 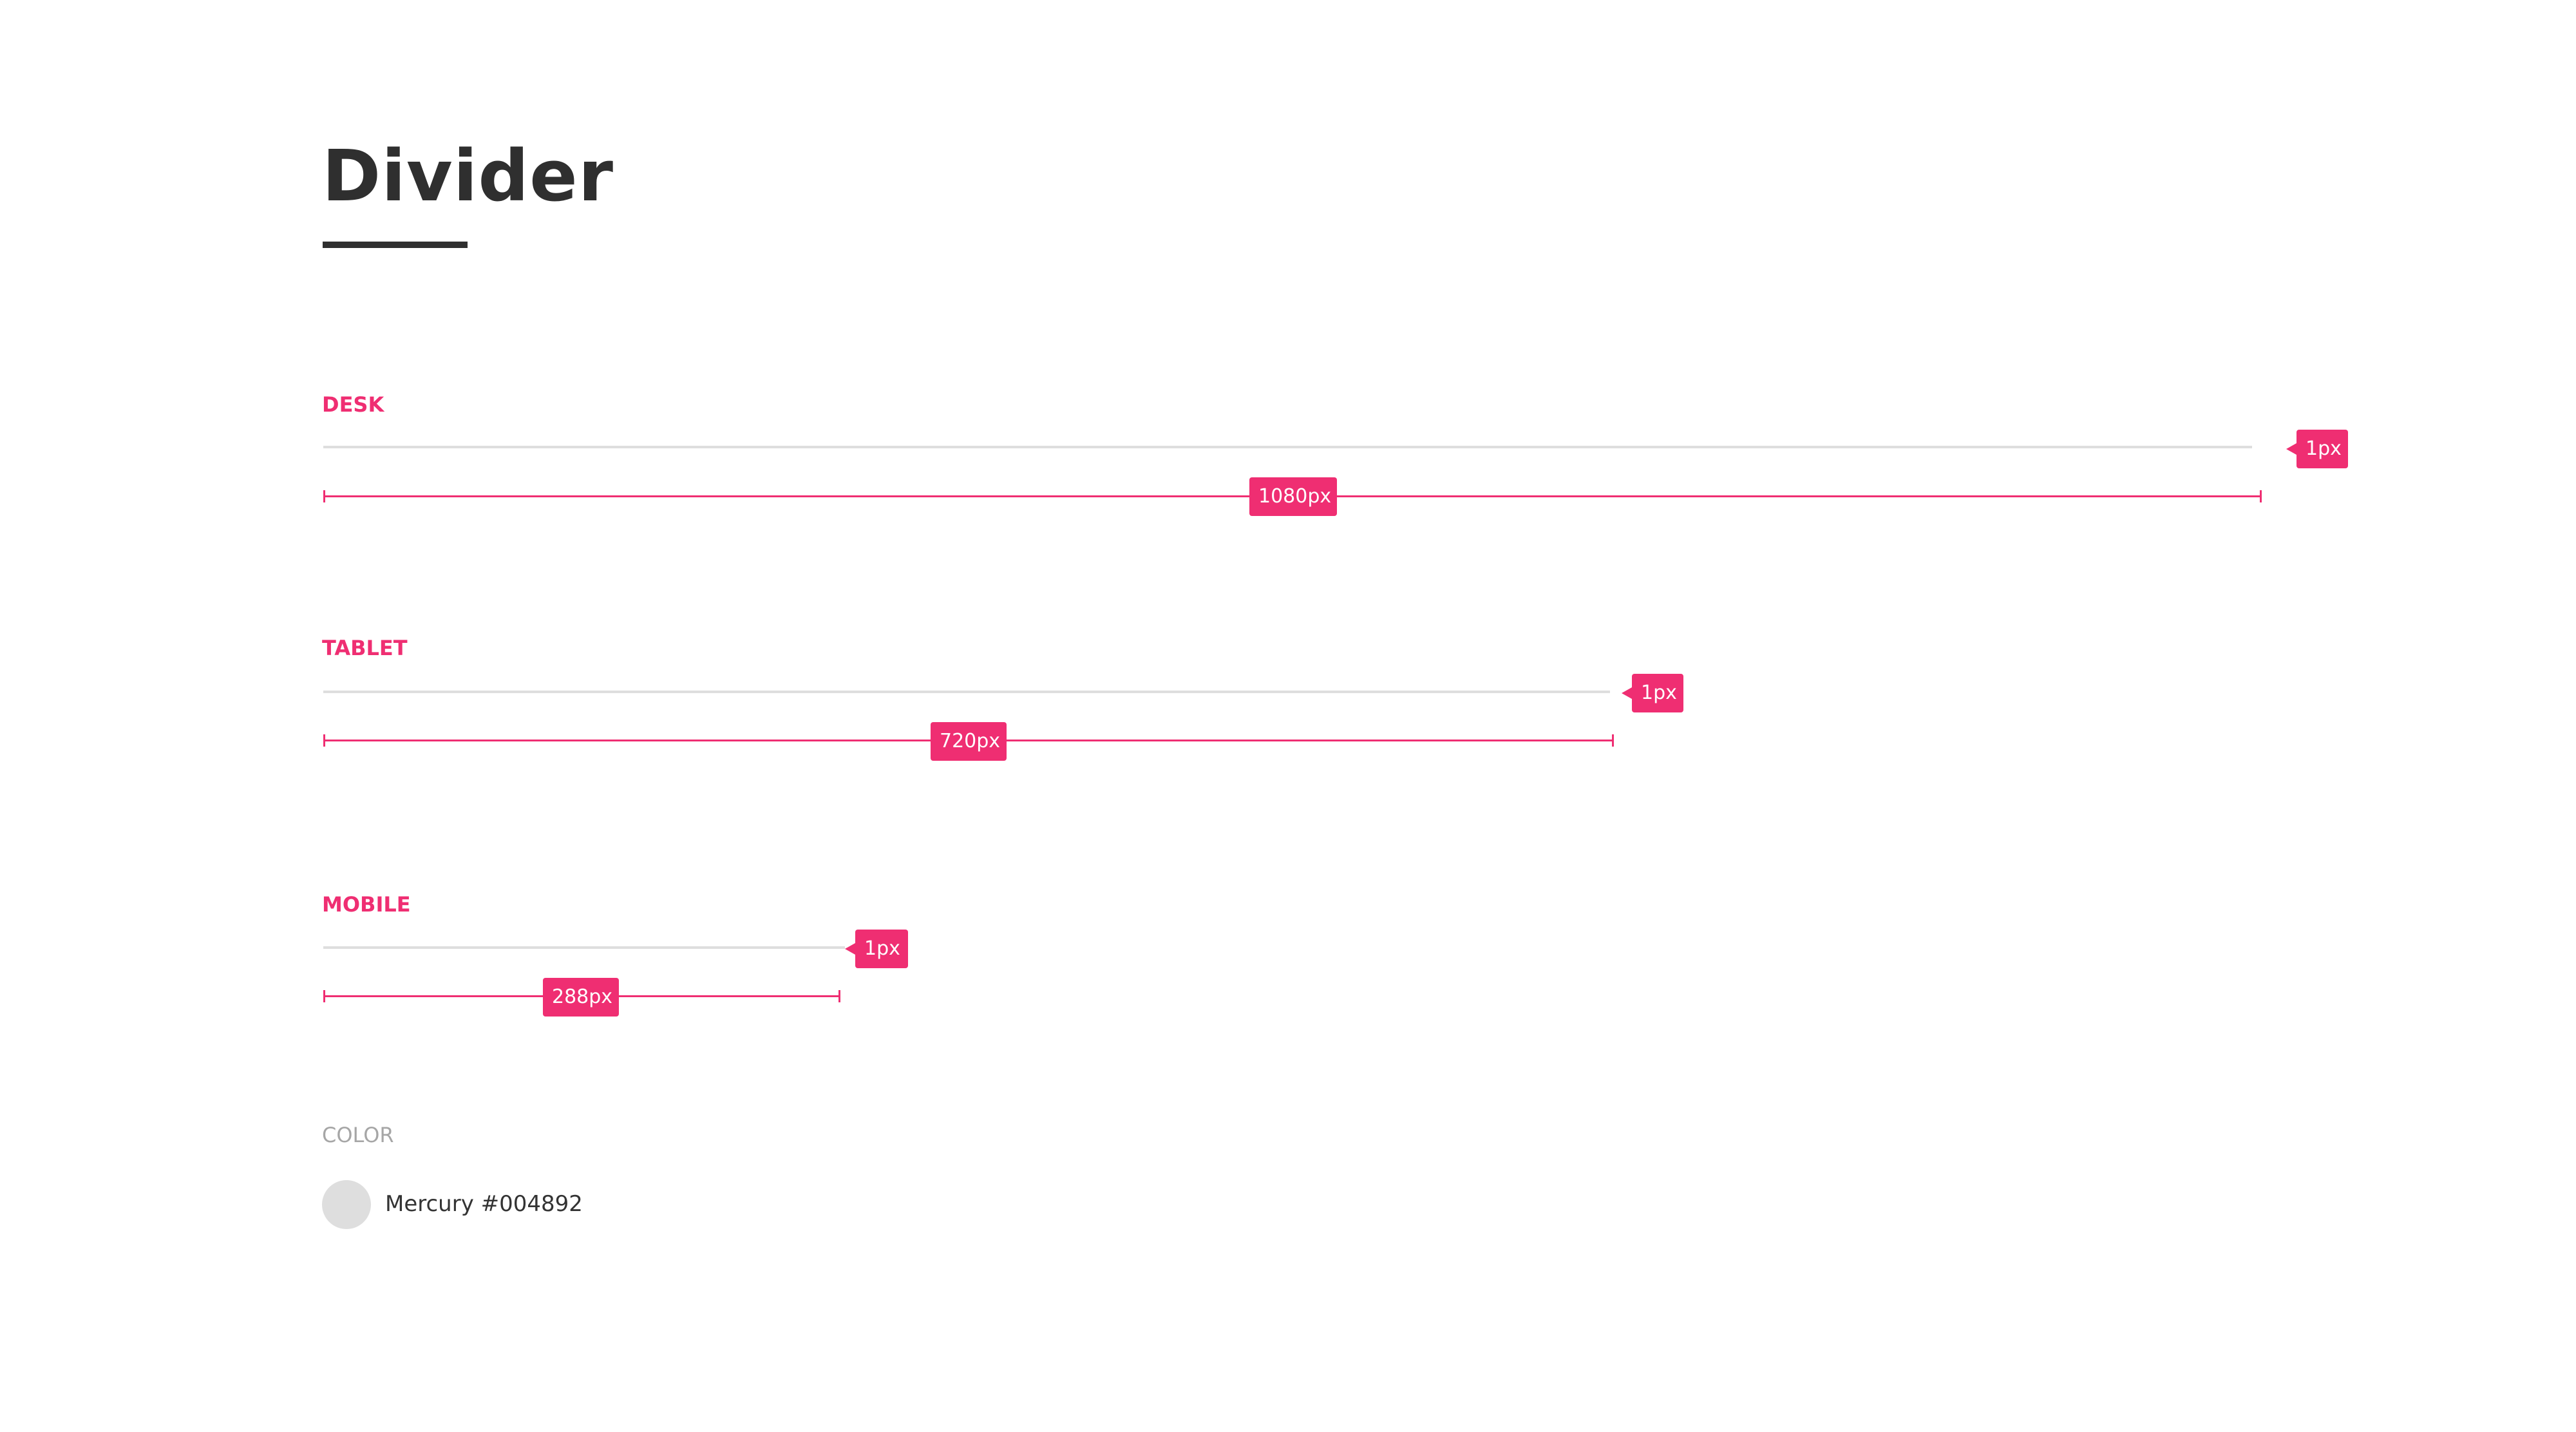 What do you see at coordinates (967, 692) in the screenshot?
I see `divider-sample-tablet` at bounding box center [967, 692].